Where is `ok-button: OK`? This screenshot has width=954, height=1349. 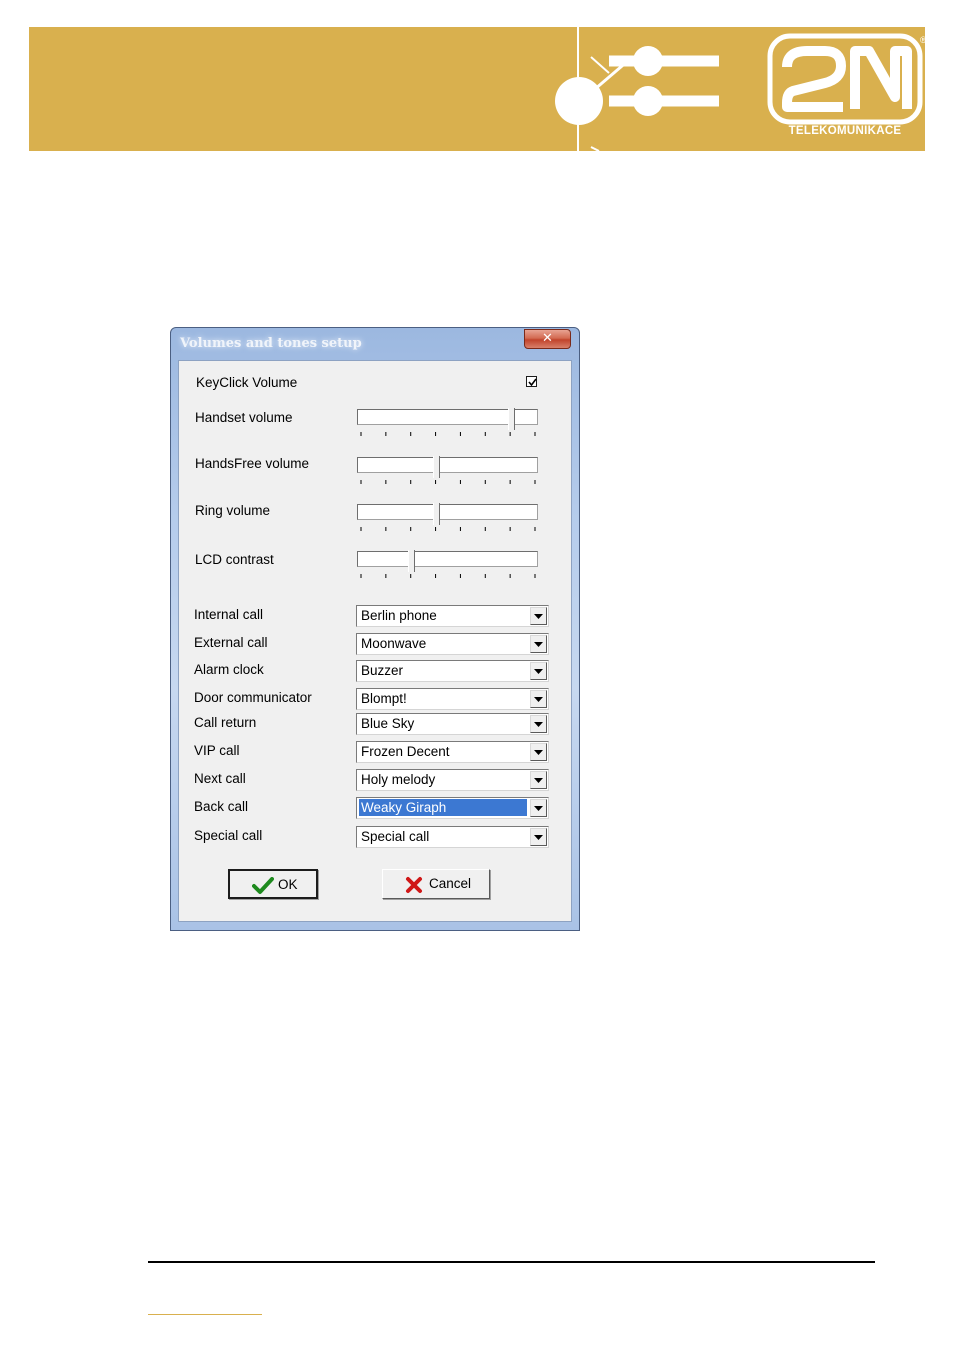 ok-button: OK is located at coordinates (273, 884).